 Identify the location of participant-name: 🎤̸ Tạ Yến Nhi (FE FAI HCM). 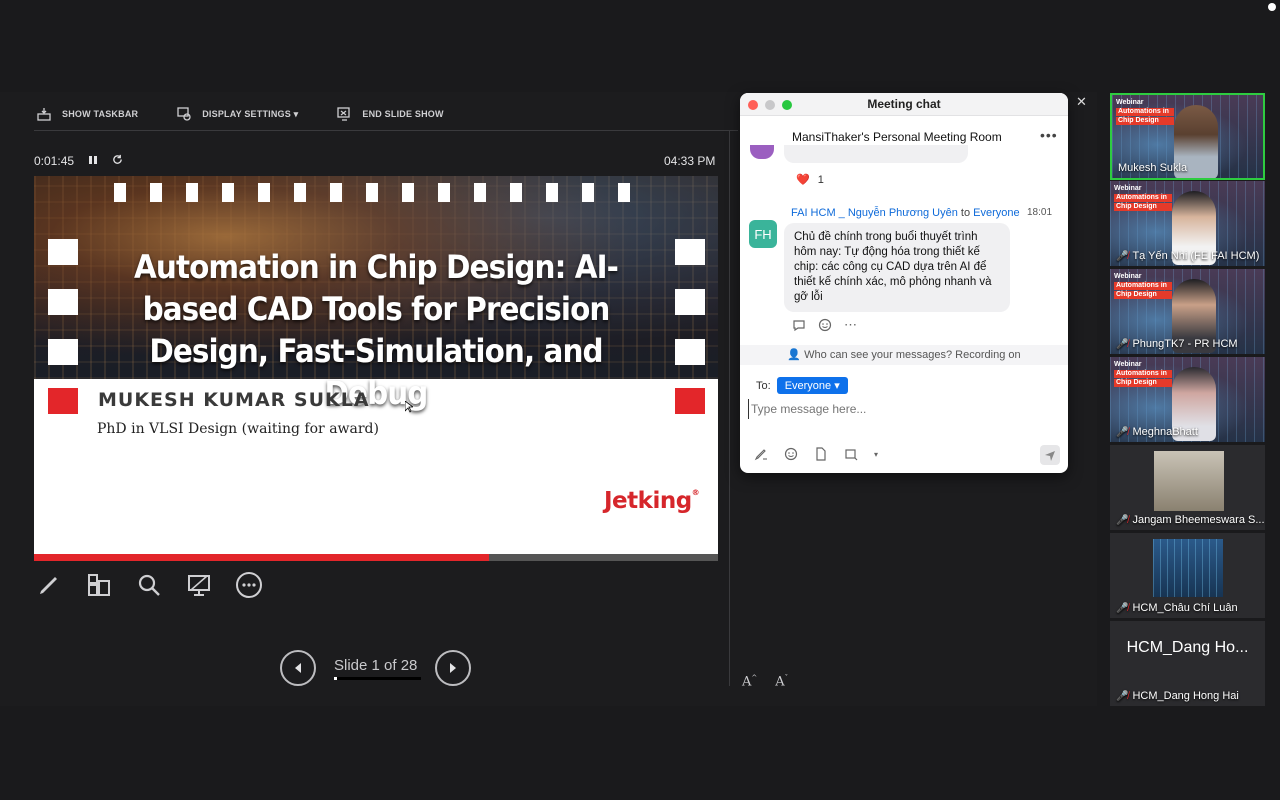
(1188, 256).